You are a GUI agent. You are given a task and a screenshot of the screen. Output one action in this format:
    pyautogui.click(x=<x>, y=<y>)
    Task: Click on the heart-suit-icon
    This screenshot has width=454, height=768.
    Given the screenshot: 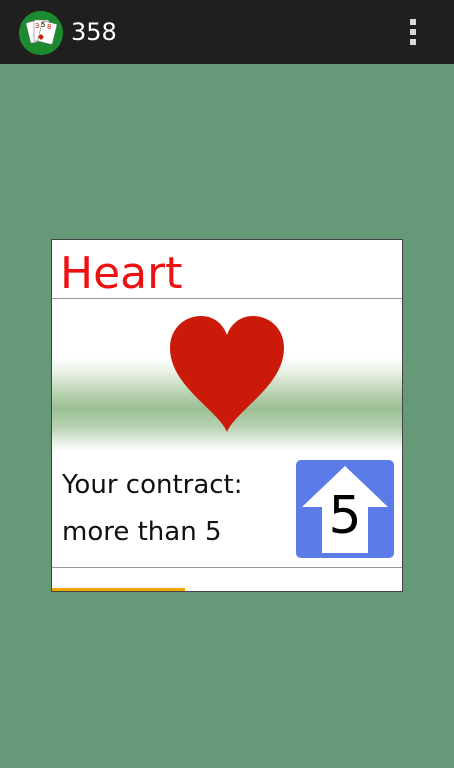 What is the action you would take?
    pyautogui.click(x=227, y=374)
    